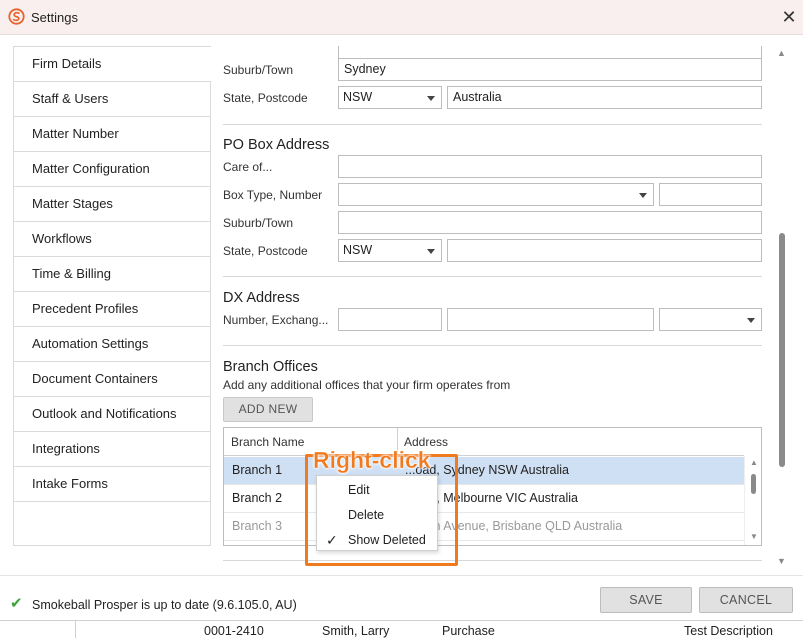 Image resolution: width=803 pixels, height=638 pixels. What do you see at coordinates (484, 499) in the screenshot?
I see `table-row: Branch 2 ...oad, Melbourne VIC Australia` at bounding box center [484, 499].